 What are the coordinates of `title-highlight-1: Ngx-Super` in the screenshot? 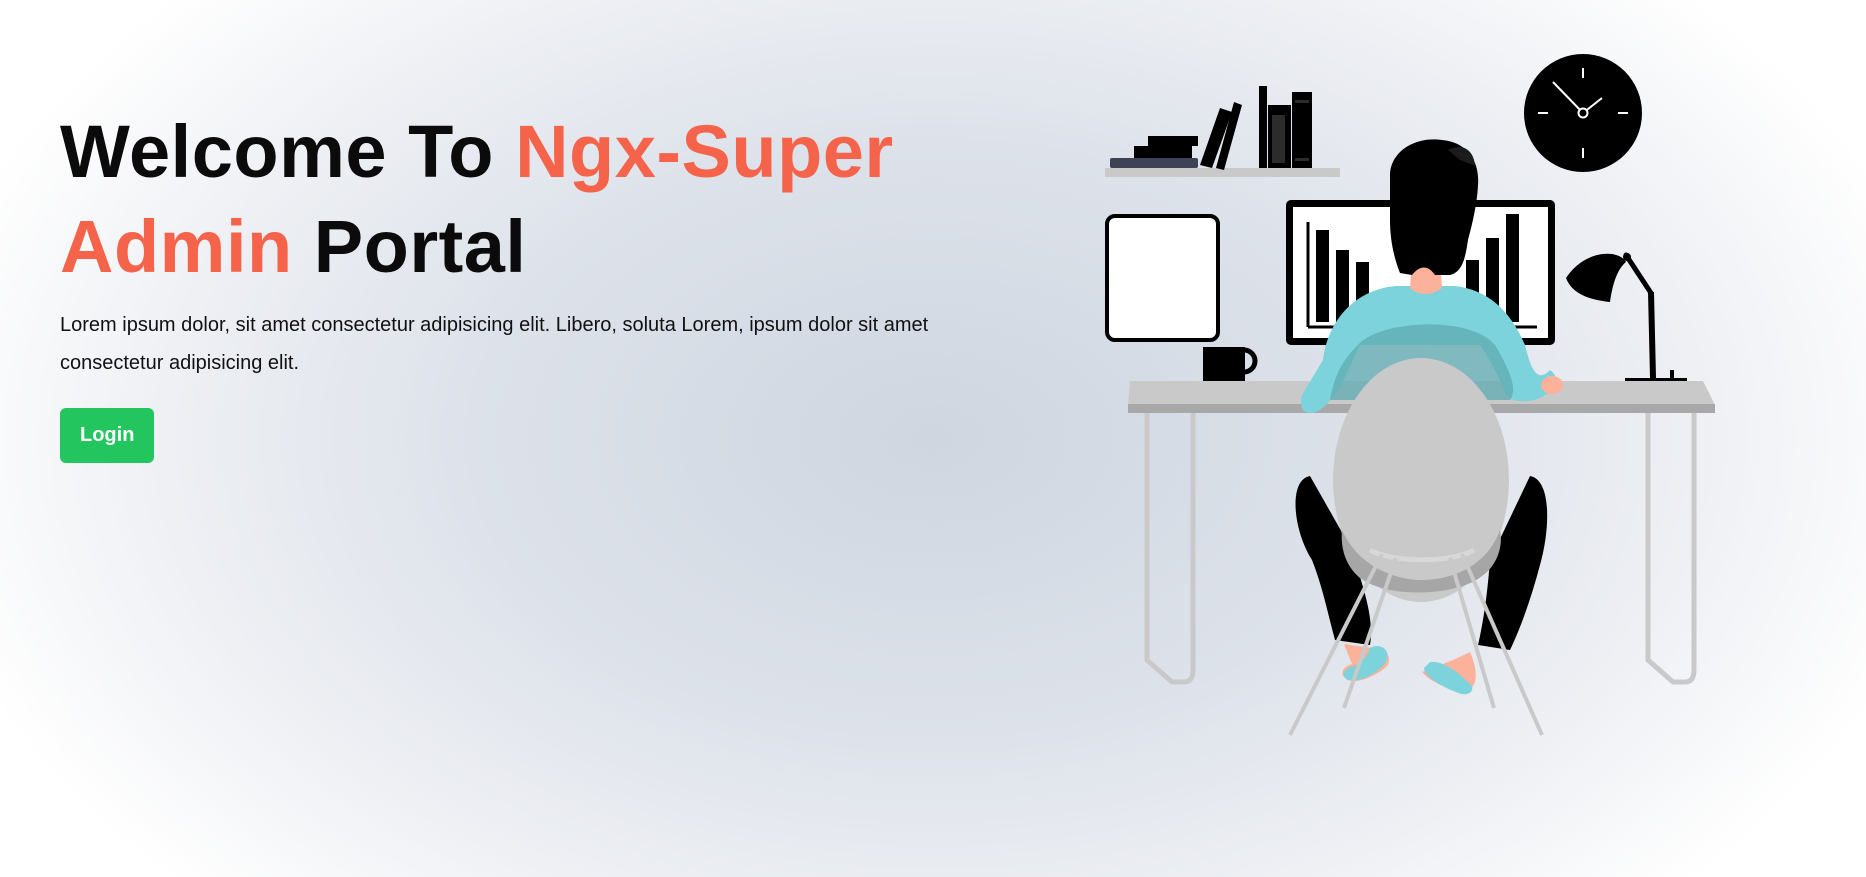 It's located at (704, 151).